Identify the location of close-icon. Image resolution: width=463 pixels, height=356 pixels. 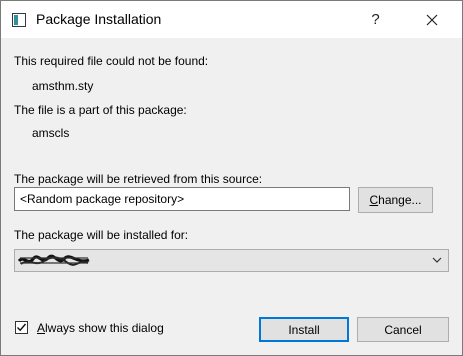
(431, 19).